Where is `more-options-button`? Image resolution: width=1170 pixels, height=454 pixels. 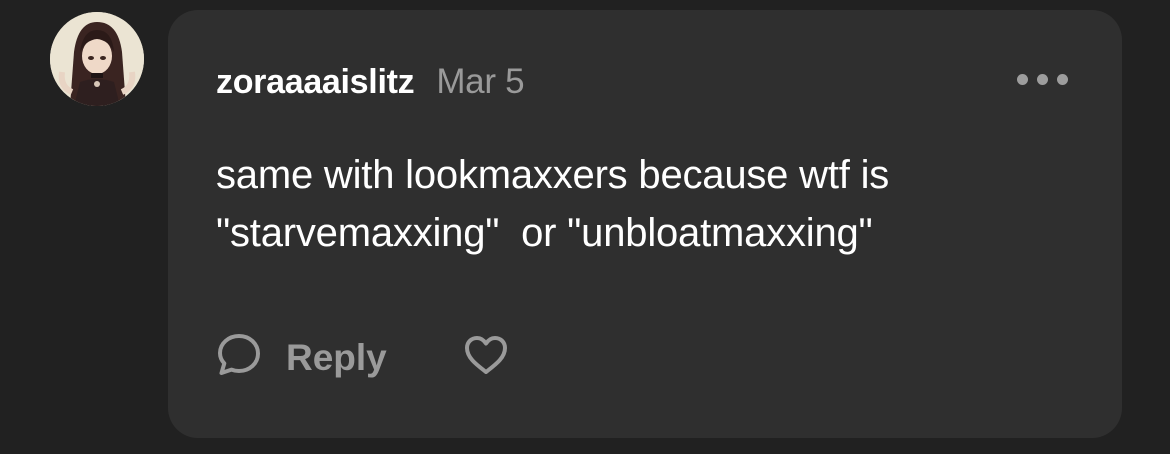 more-options-button is located at coordinates (1042, 79).